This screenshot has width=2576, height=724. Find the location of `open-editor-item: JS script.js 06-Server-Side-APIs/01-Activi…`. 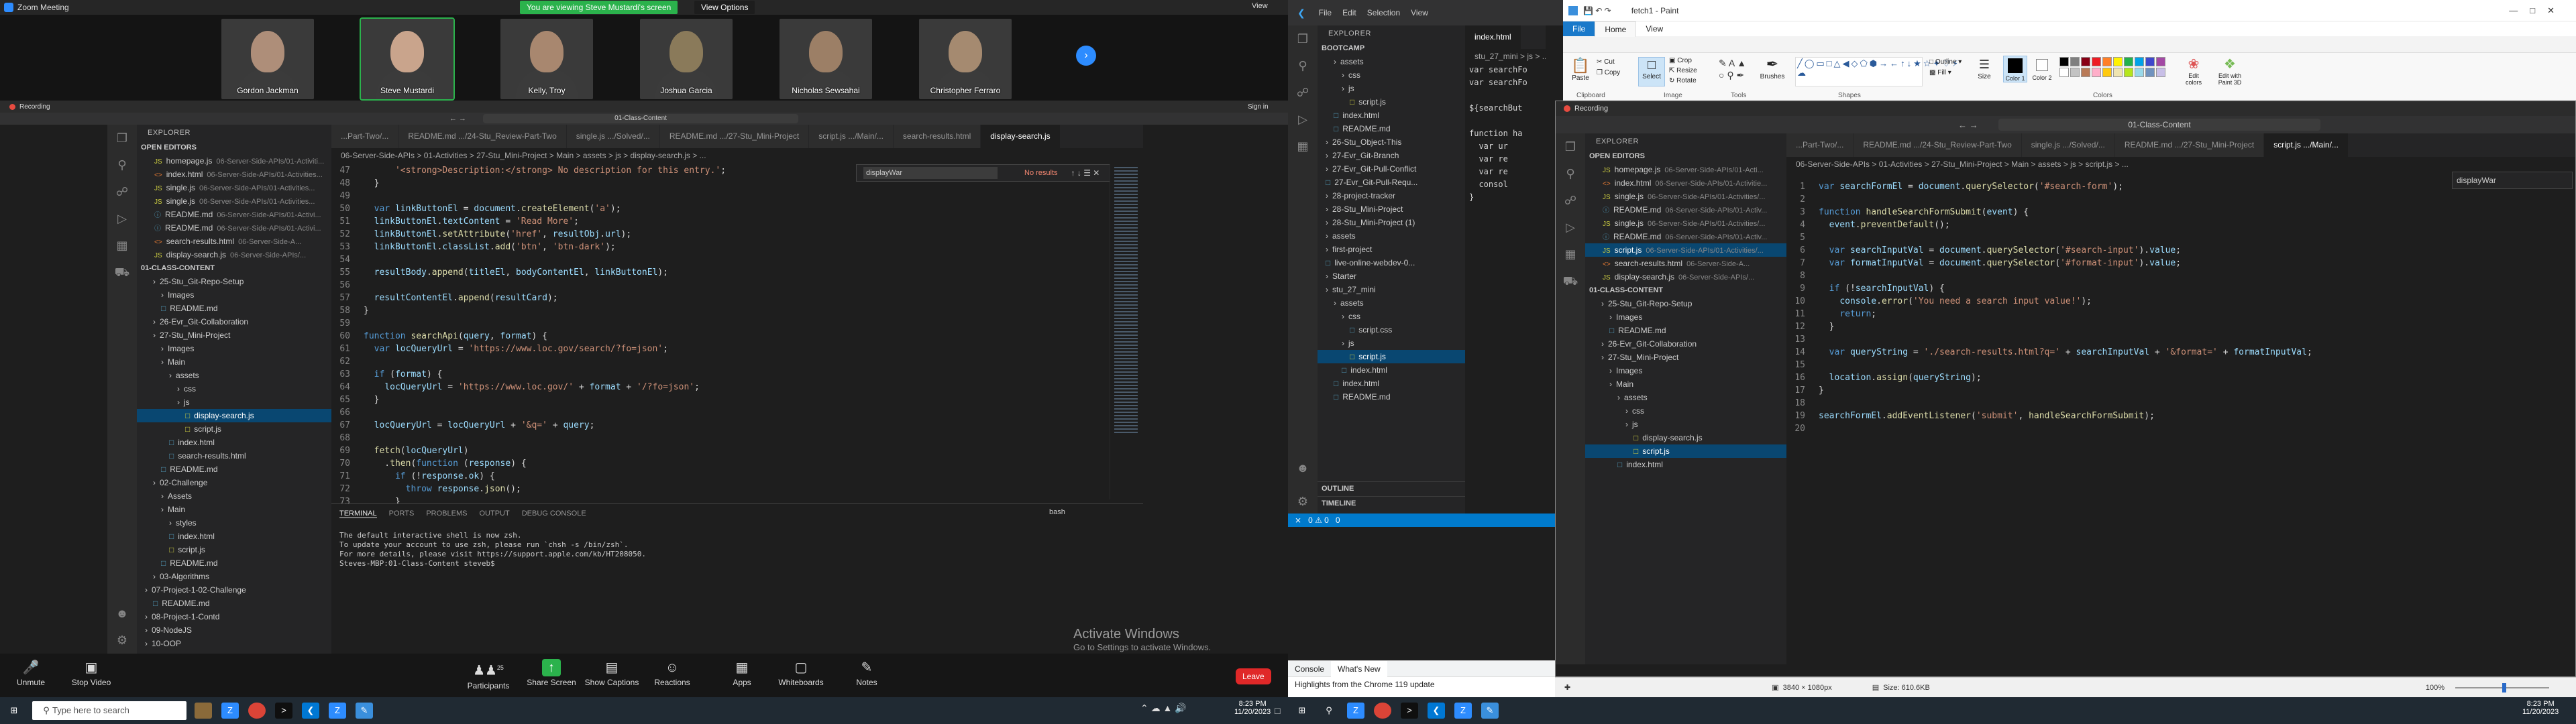

open-editor-item: JS script.js 06-Server-Side-APIs/01-Activi… is located at coordinates (1685, 250).